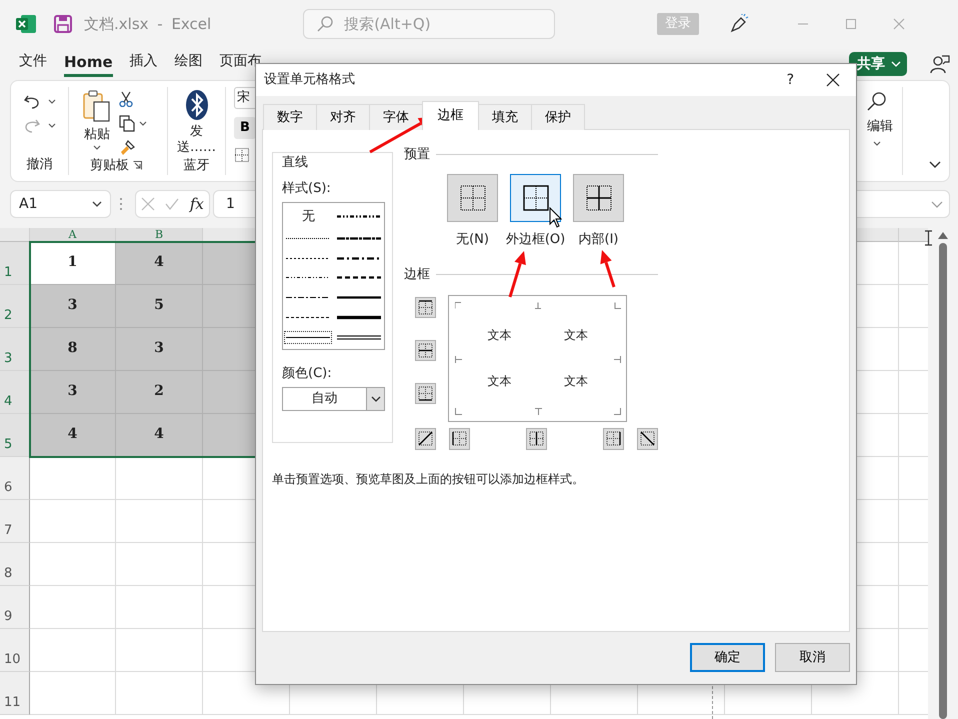 The height and width of the screenshot is (719, 958). Describe the element at coordinates (308, 216) in the screenshot. I see `line-style-option: 无` at that location.